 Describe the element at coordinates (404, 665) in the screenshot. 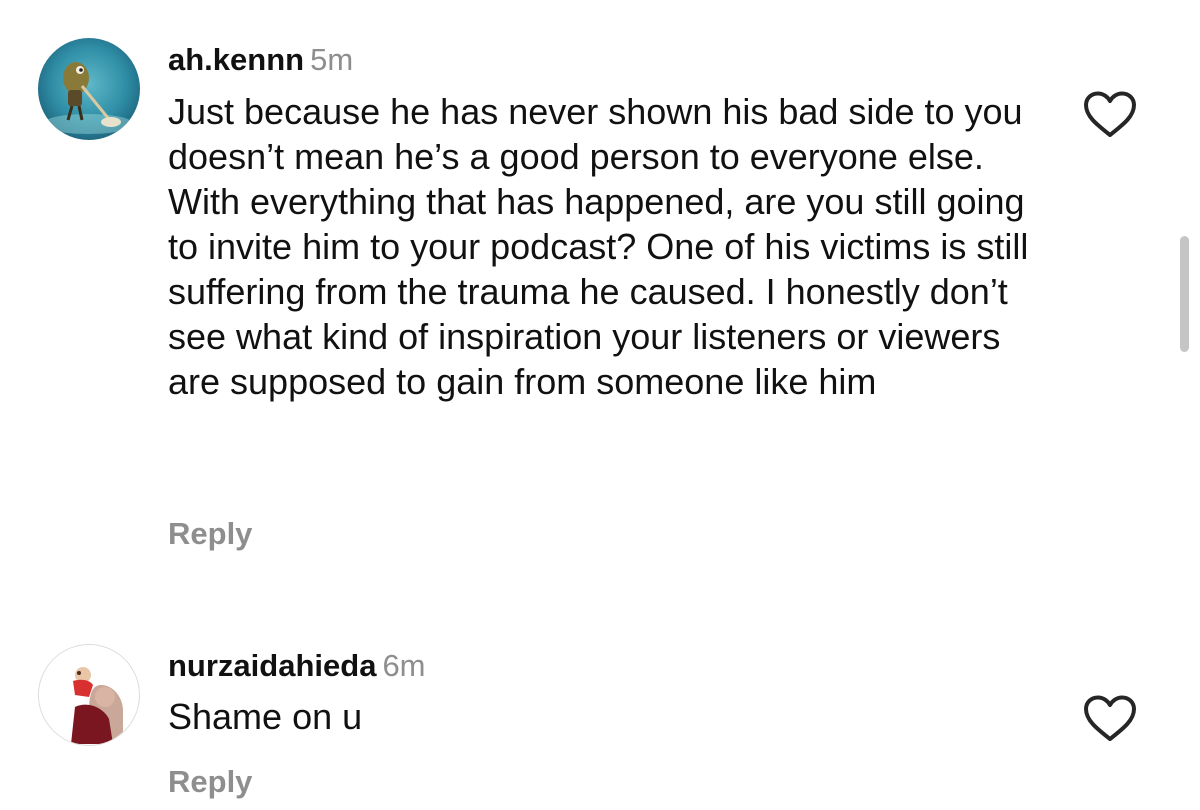

I see `comment-timestamp: 6m` at that location.